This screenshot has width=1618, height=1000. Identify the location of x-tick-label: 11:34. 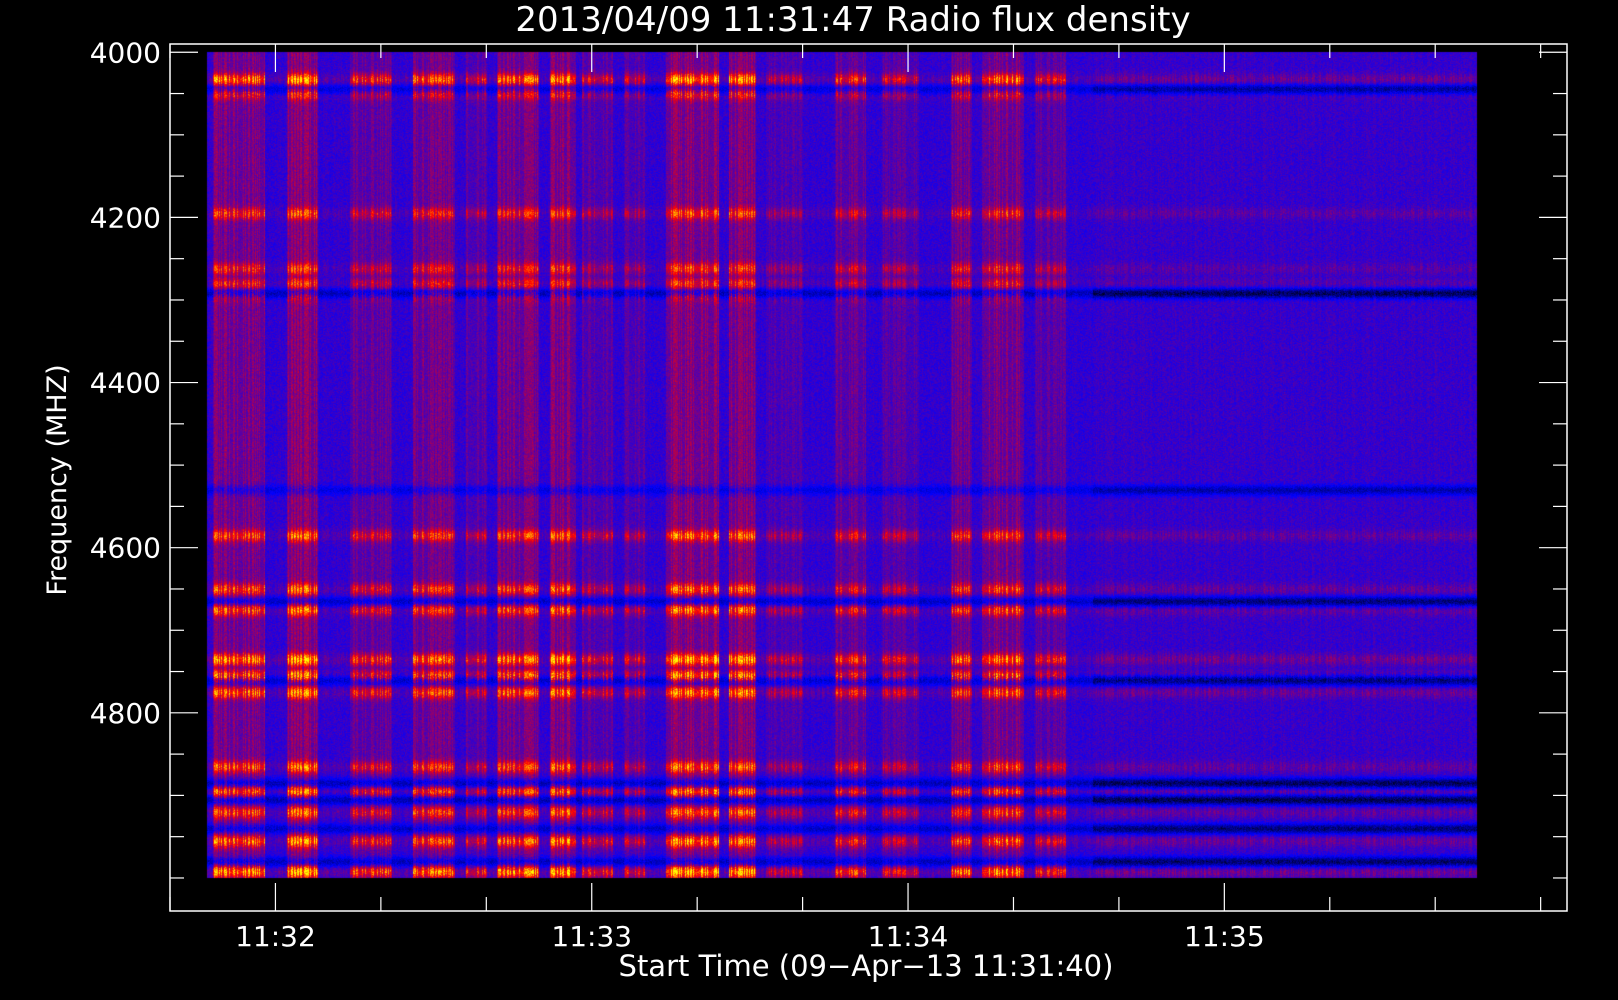
(908, 936).